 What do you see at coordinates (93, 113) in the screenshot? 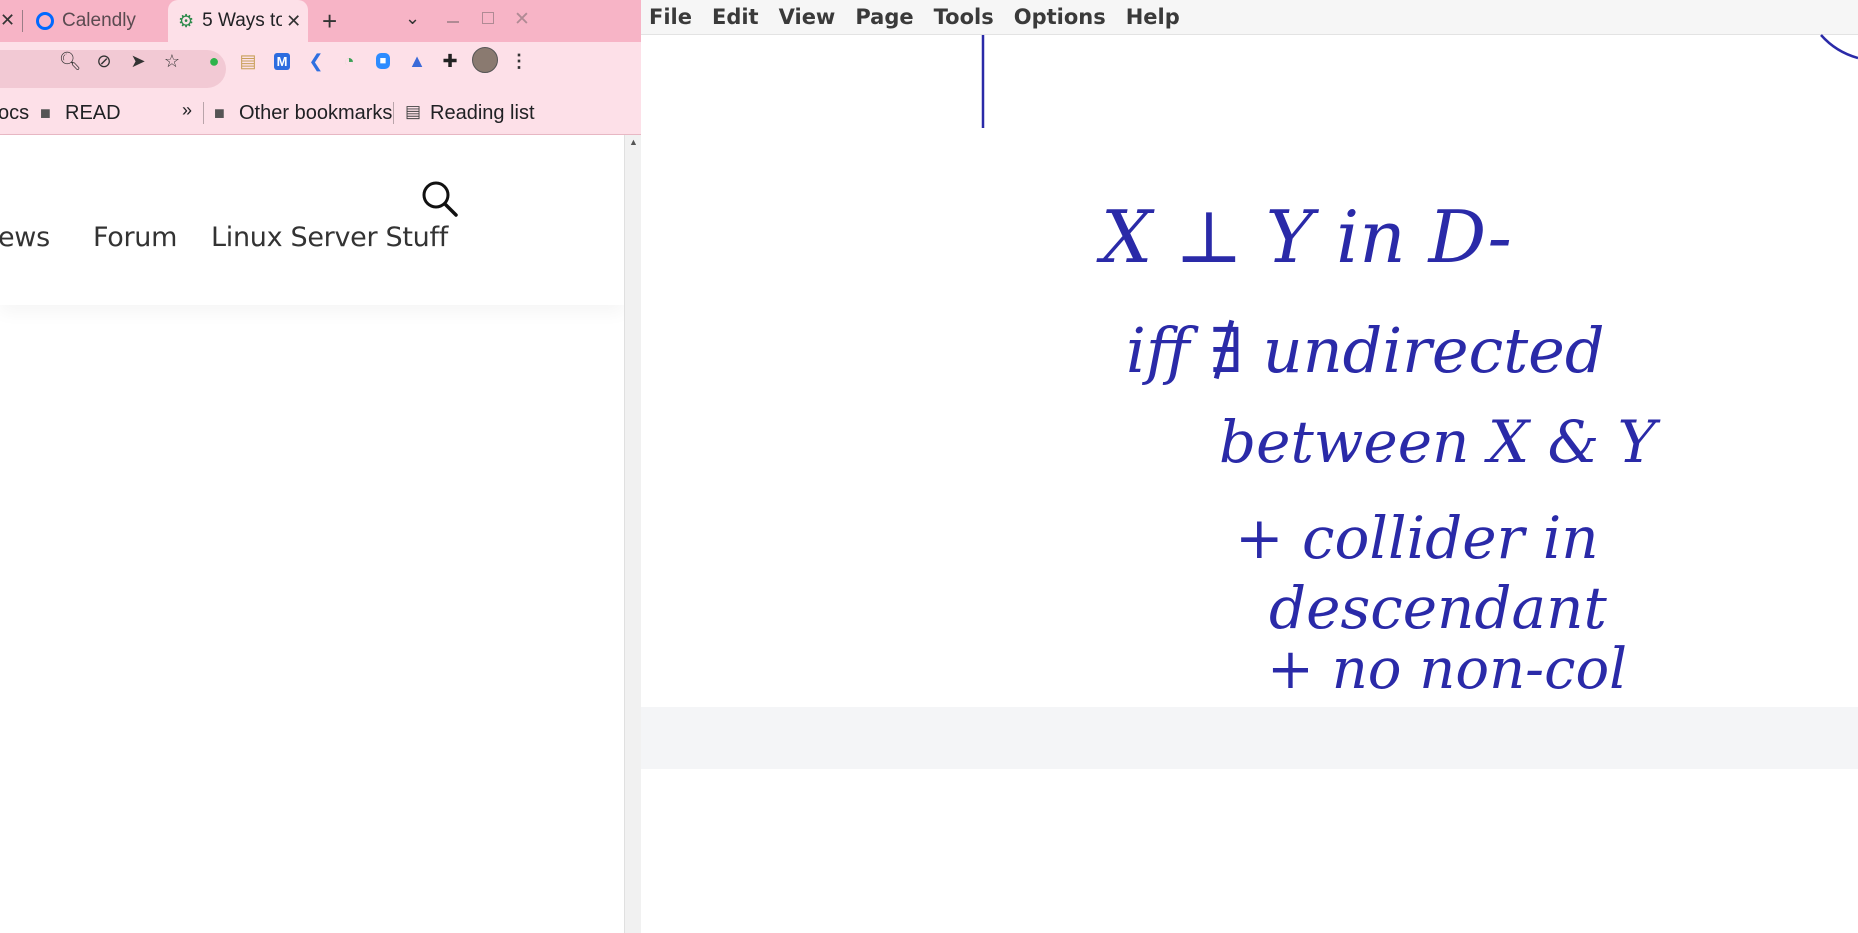
I see `bookmark-read: READ` at bounding box center [93, 113].